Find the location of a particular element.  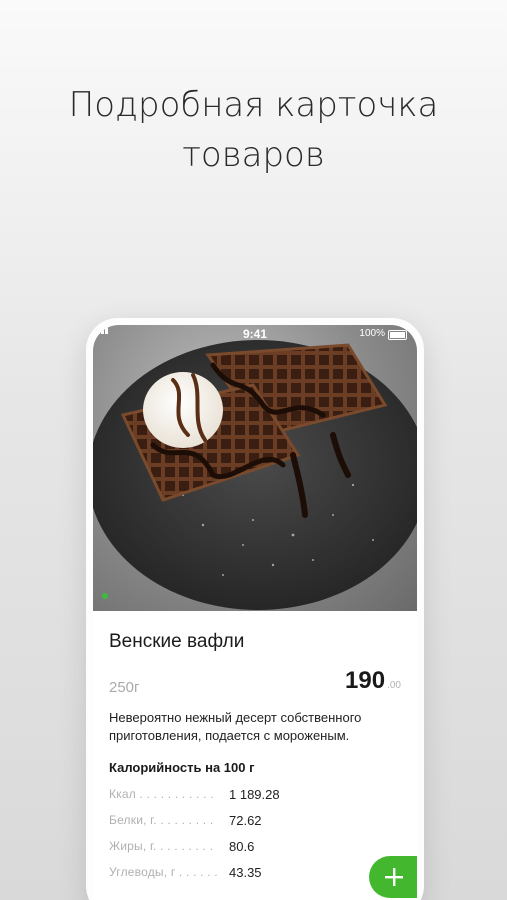

nutrient-label: Ккал . . . . . . . . . . . is located at coordinates (161, 794).